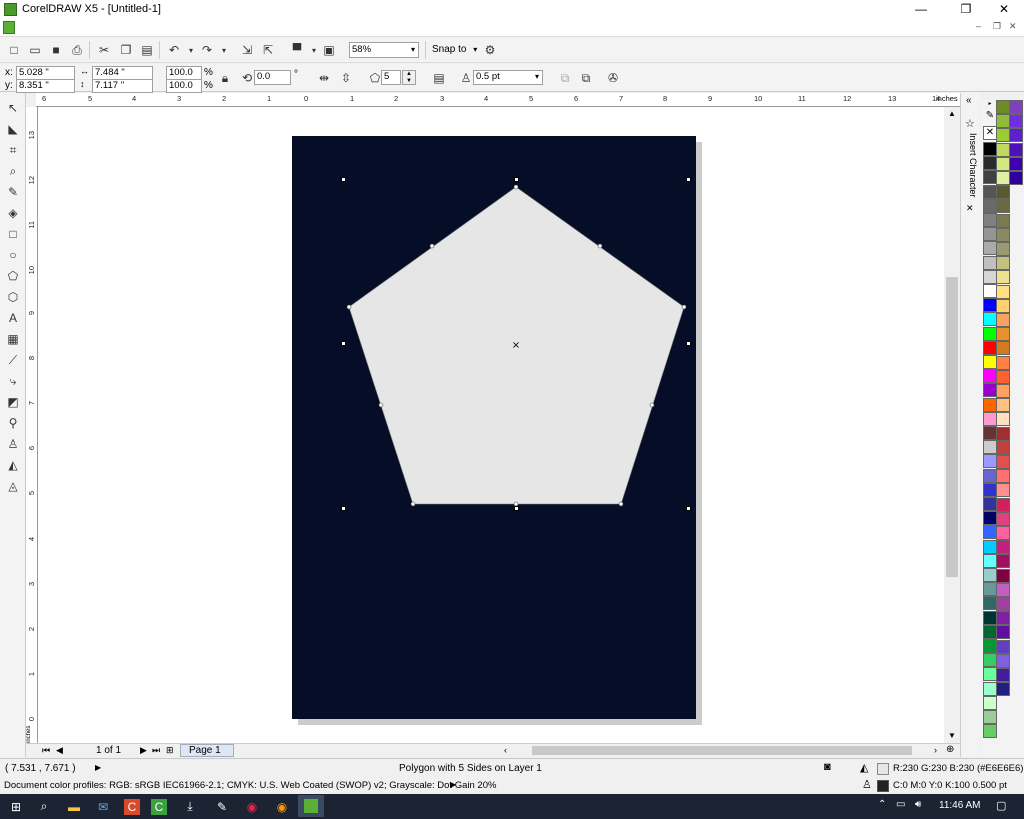 This screenshot has width=1024, height=819. Describe the element at coordinates (997, 26) in the screenshot. I see `doc-restore-icon: ❐` at that location.